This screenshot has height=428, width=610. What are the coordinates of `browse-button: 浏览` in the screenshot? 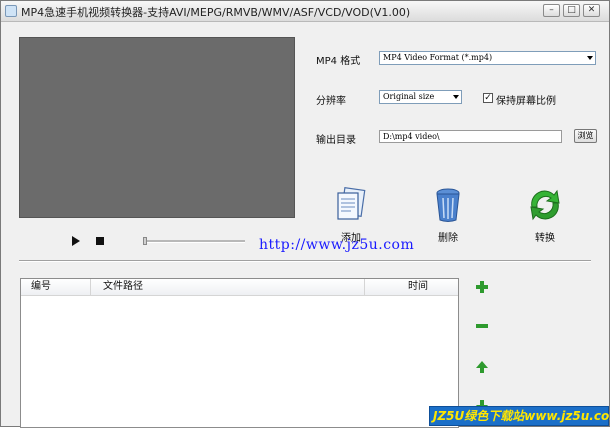 It's located at (585, 136).